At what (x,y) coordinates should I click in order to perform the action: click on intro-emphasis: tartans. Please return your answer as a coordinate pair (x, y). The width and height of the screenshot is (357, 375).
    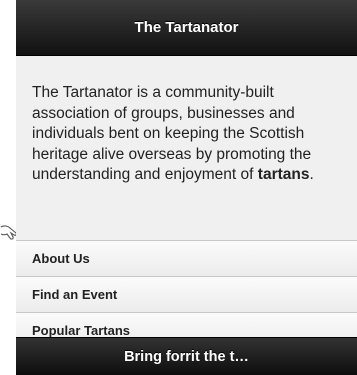
    Looking at the image, I should click on (283, 174).